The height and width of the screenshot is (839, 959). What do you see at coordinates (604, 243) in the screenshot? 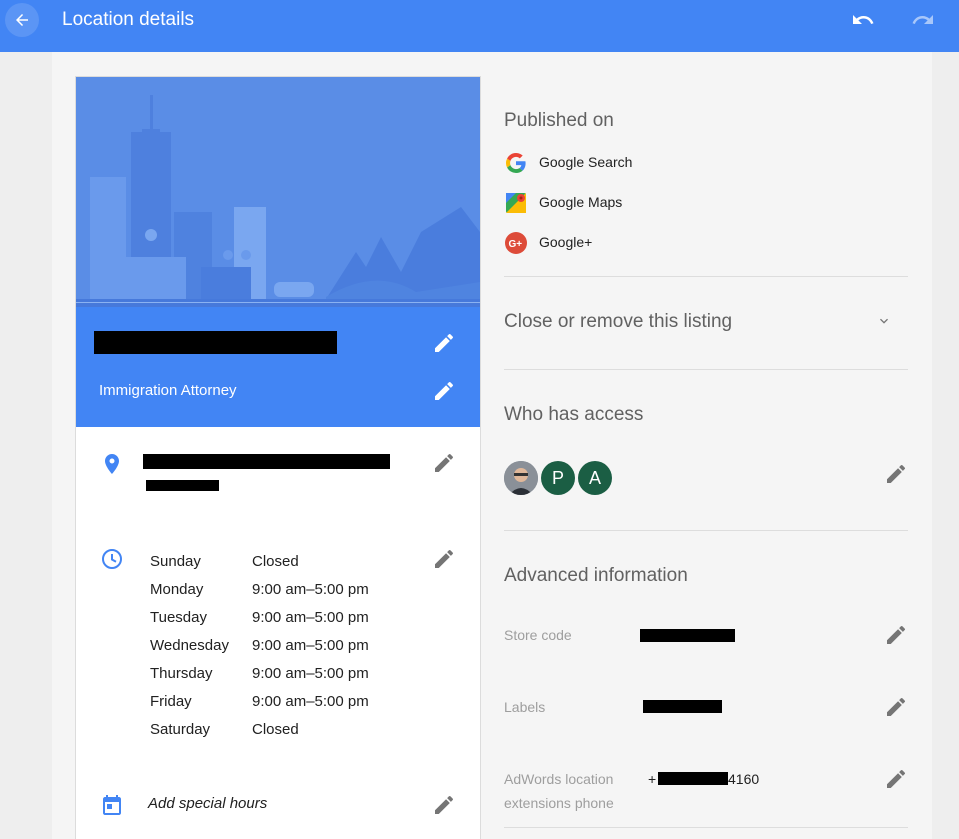
I see `published-item-google-plus: G+ Google+` at bounding box center [604, 243].